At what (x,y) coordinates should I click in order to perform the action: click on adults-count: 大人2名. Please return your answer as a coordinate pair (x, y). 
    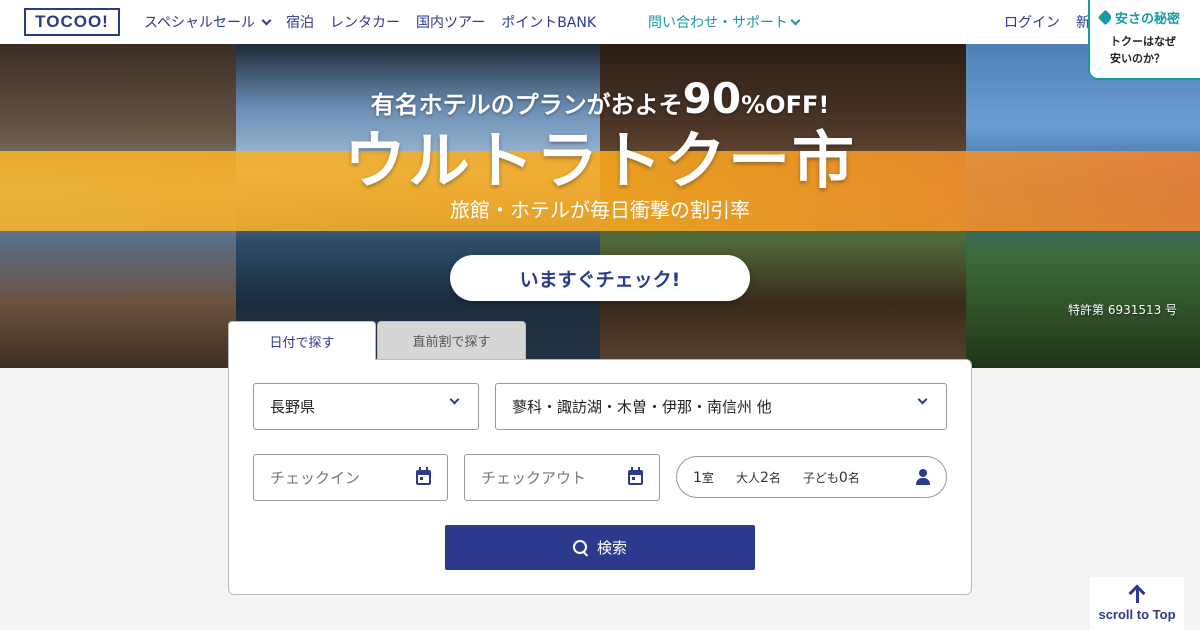
    Looking at the image, I should click on (758, 477).